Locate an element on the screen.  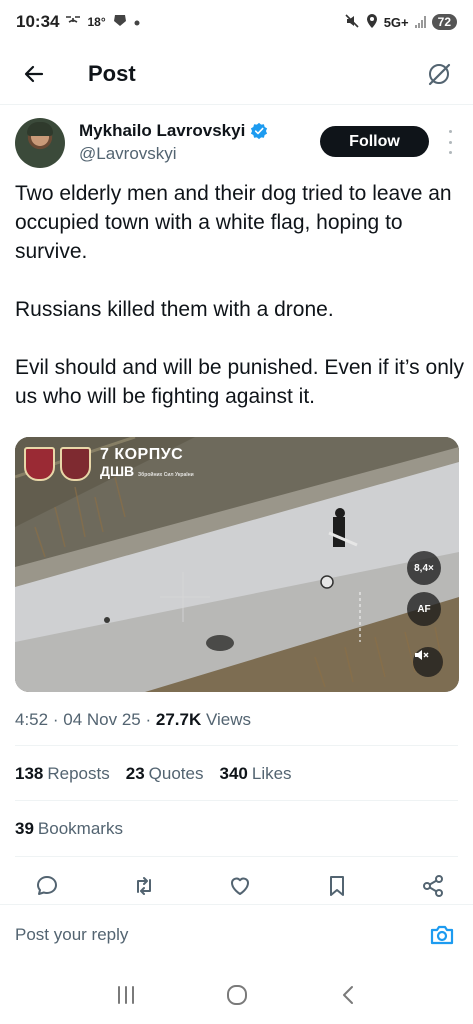
back-button is located at coordinates (34, 74).